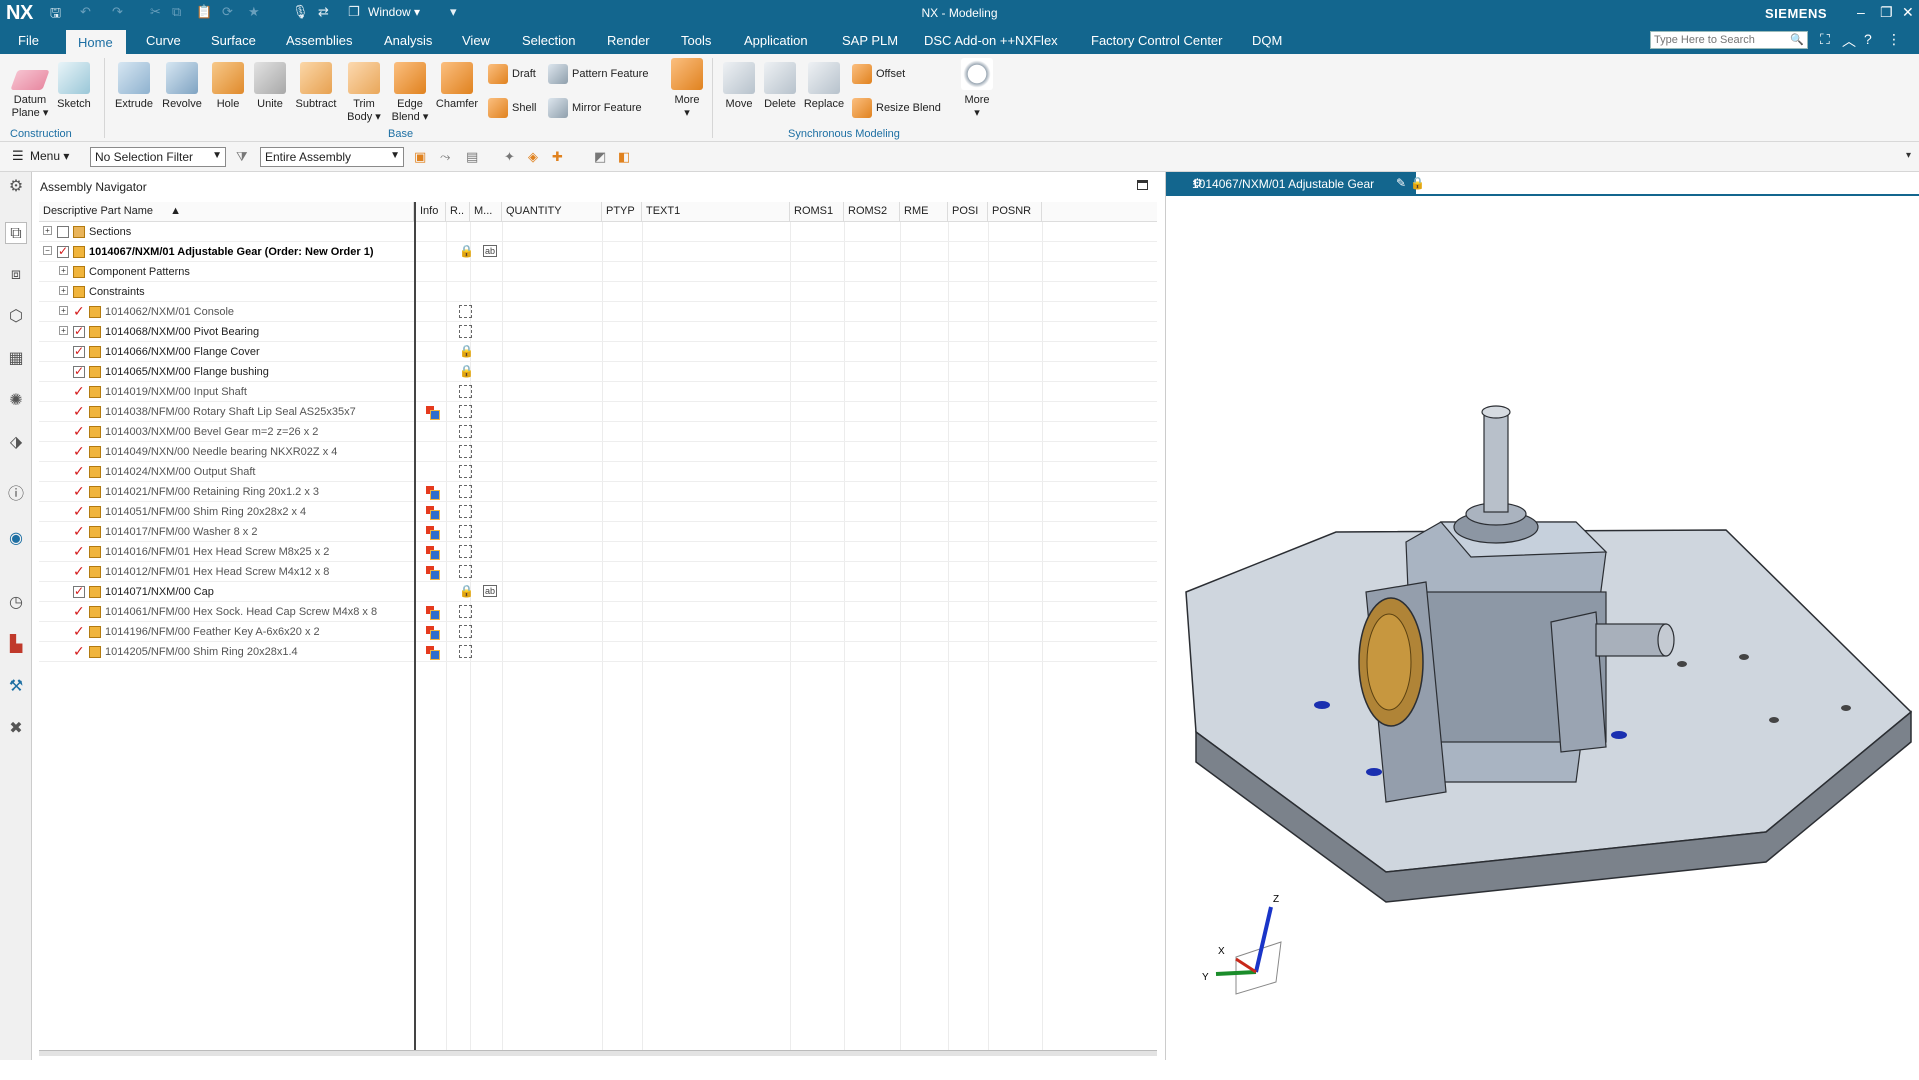 Image resolution: width=1919 pixels, height=1080 pixels. Describe the element at coordinates (163, 40) in the screenshot. I see `tab-curve: Curve` at that location.